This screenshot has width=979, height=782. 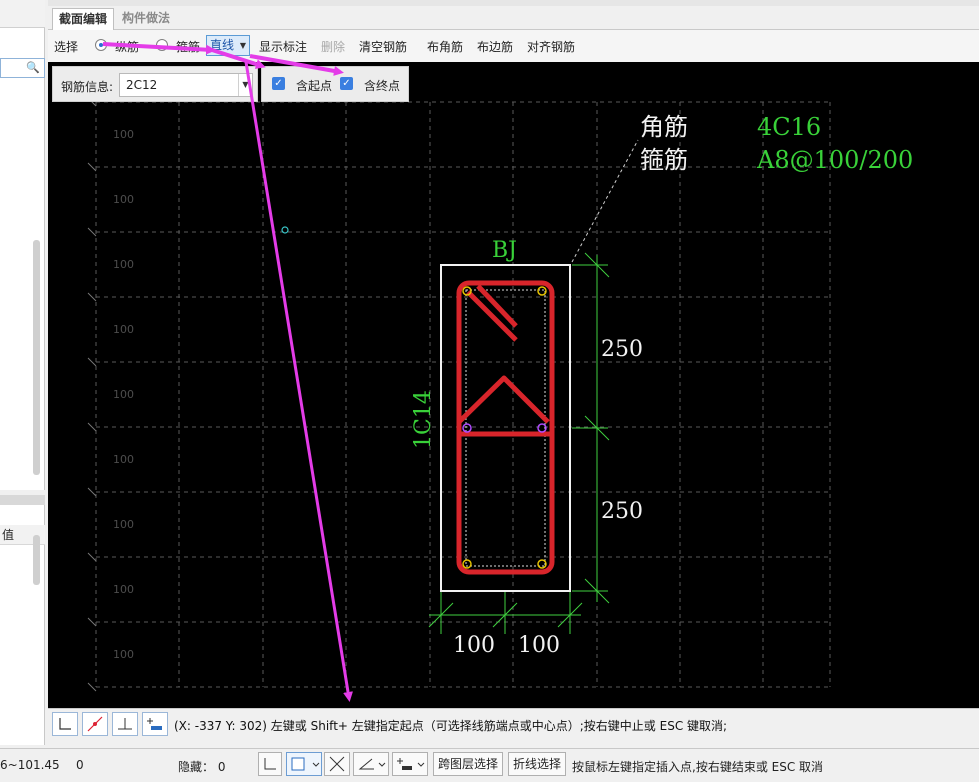 What do you see at coordinates (22, 245) in the screenshot?
I see `left-tree-panel: 🔍` at bounding box center [22, 245].